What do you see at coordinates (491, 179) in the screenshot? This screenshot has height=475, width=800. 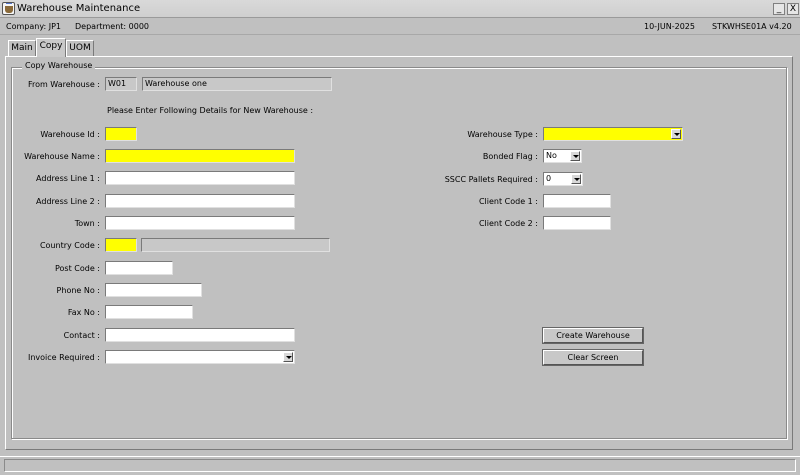 I see `sscc-pallets-label: SSCC Pallets Required :` at bounding box center [491, 179].